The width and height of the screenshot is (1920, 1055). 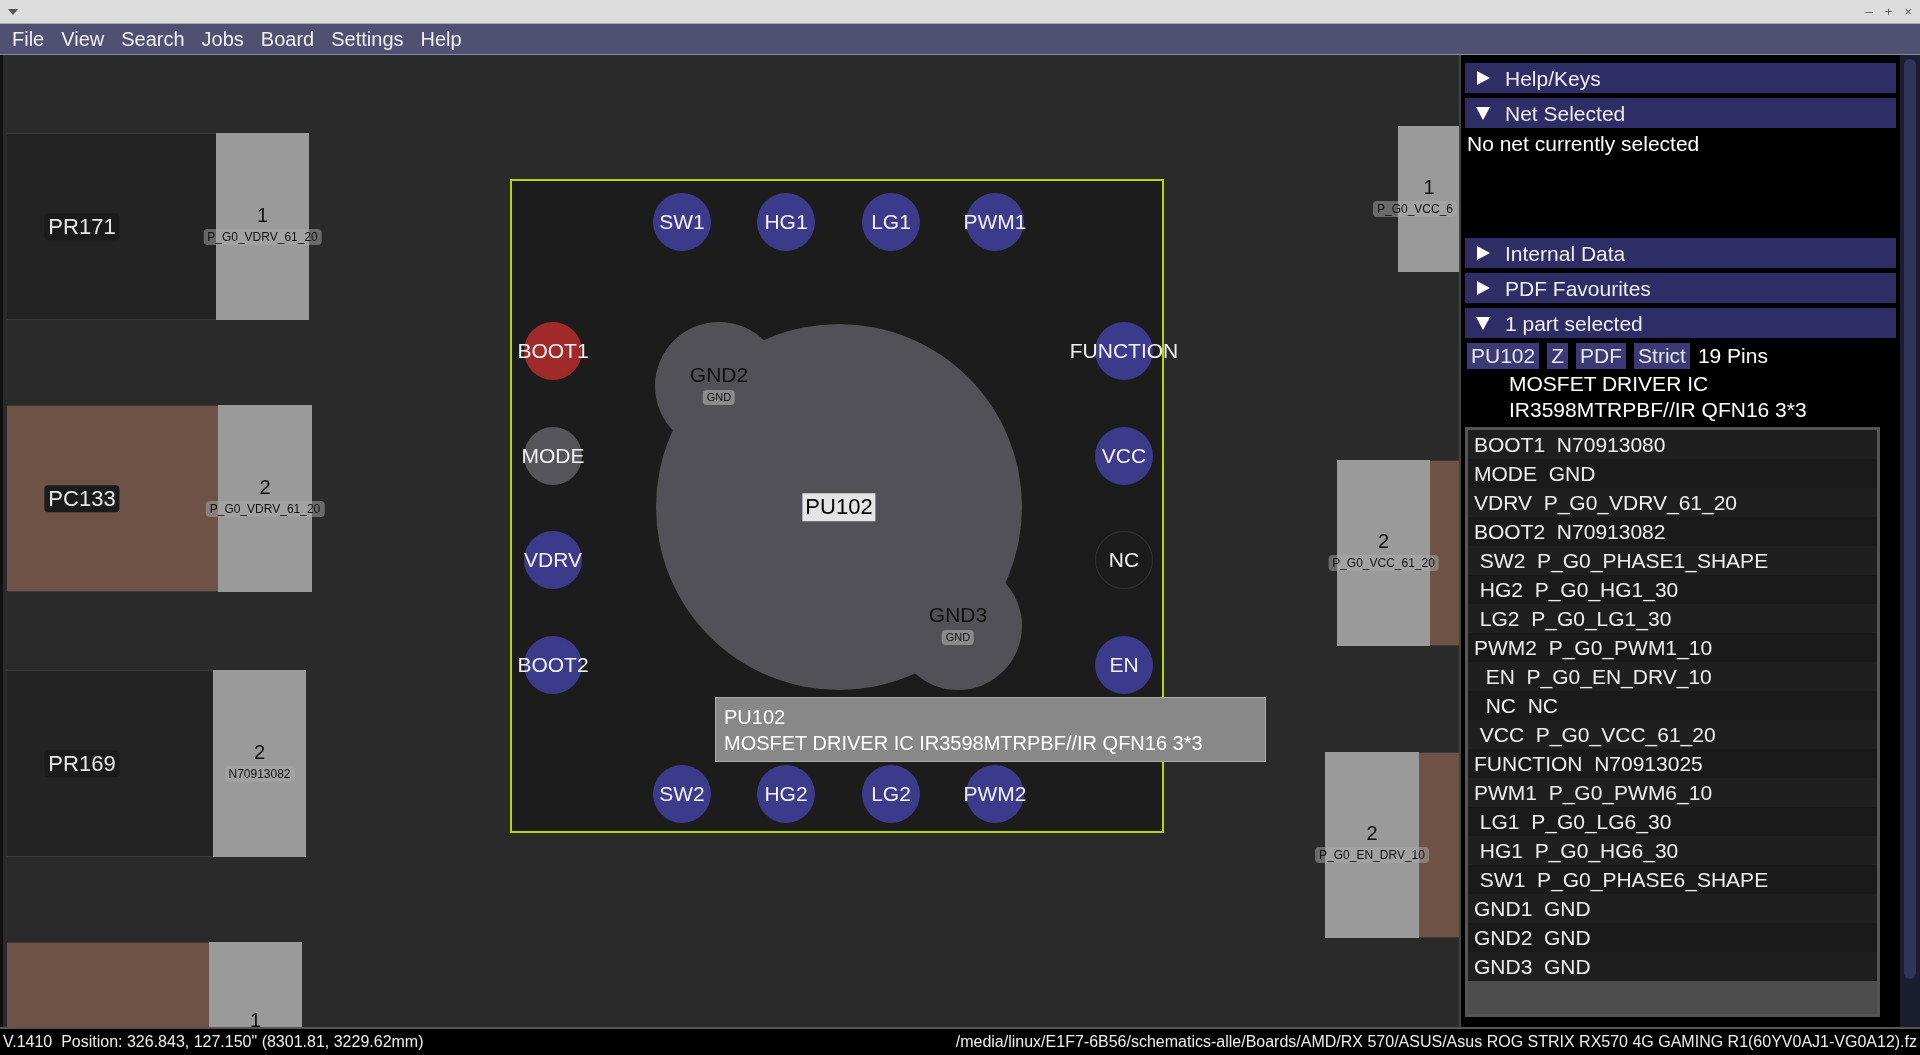 What do you see at coordinates (1672, 676) in the screenshot?
I see `pin-list-row: EN P_G0_EN_DRV_10` at bounding box center [1672, 676].